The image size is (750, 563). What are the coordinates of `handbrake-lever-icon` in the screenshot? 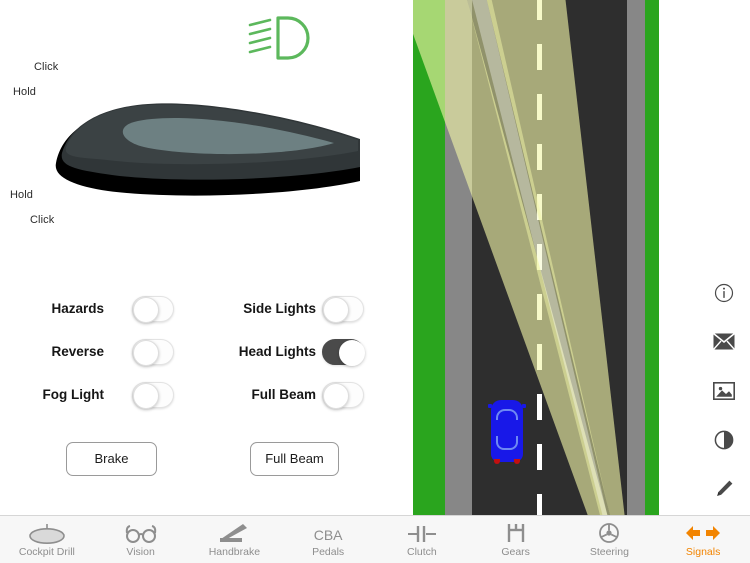 It's located at (234, 533).